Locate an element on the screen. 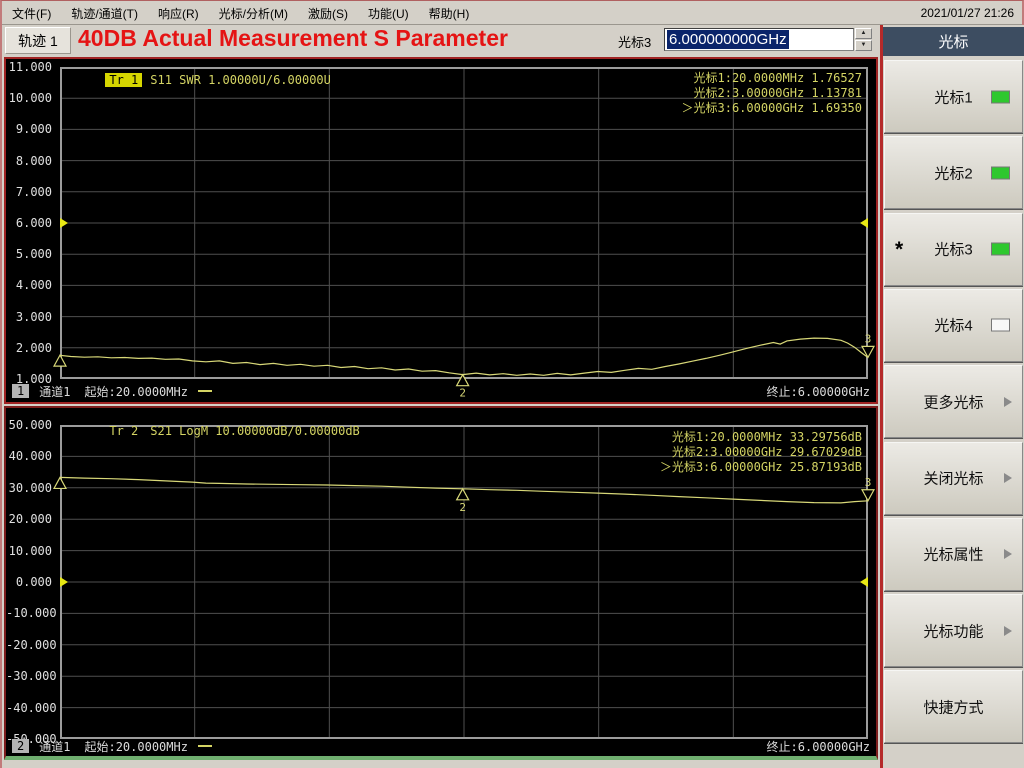 This screenshot has height=768, width=1024. trace2-header: Tr 2 S21 LogM 10.00000dB/0.00000dB is located at coordinates (211, 431).